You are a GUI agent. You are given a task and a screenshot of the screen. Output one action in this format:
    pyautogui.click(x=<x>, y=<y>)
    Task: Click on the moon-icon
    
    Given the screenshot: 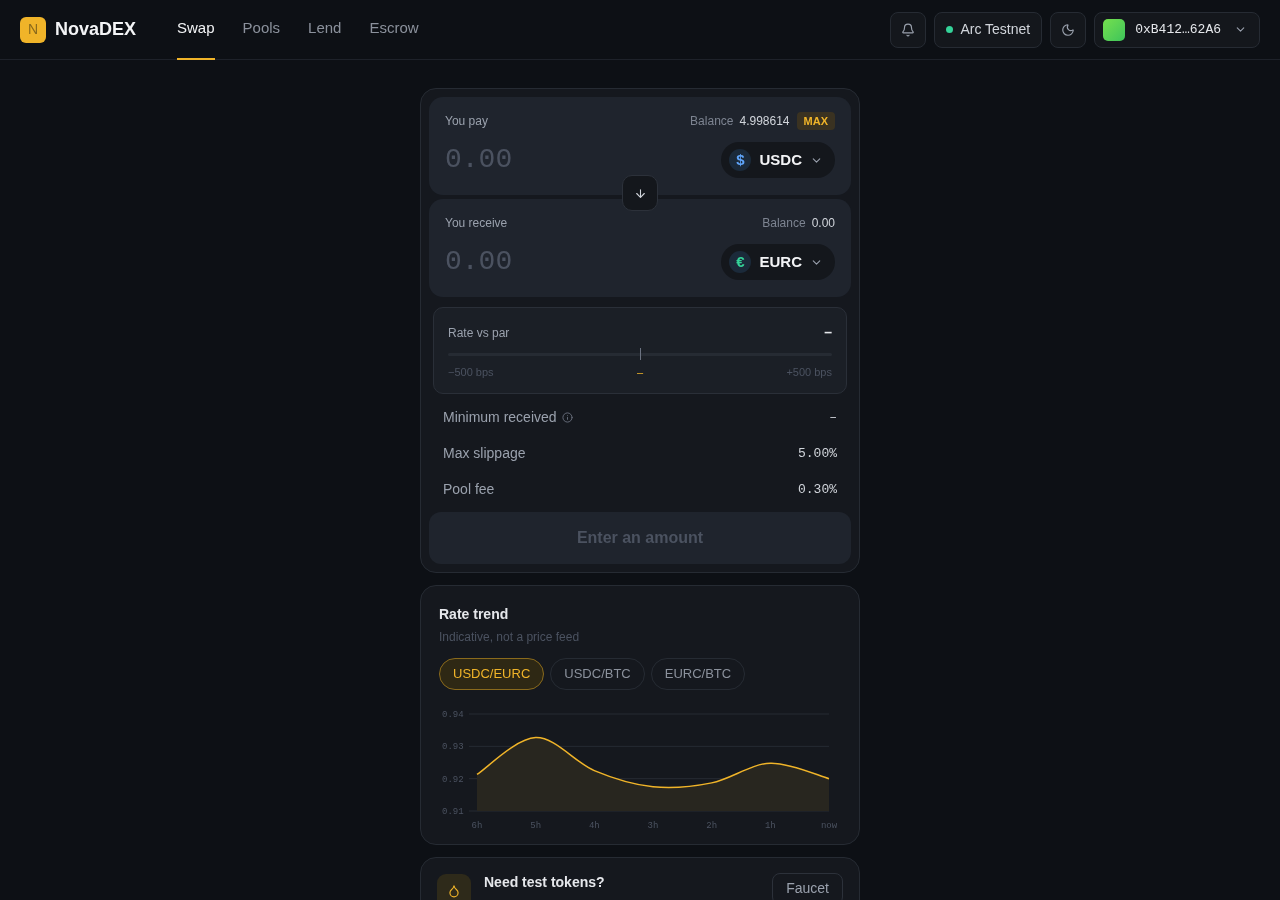 What is the action you would take?
    pyautogui.click(x=1068, y=29)
    